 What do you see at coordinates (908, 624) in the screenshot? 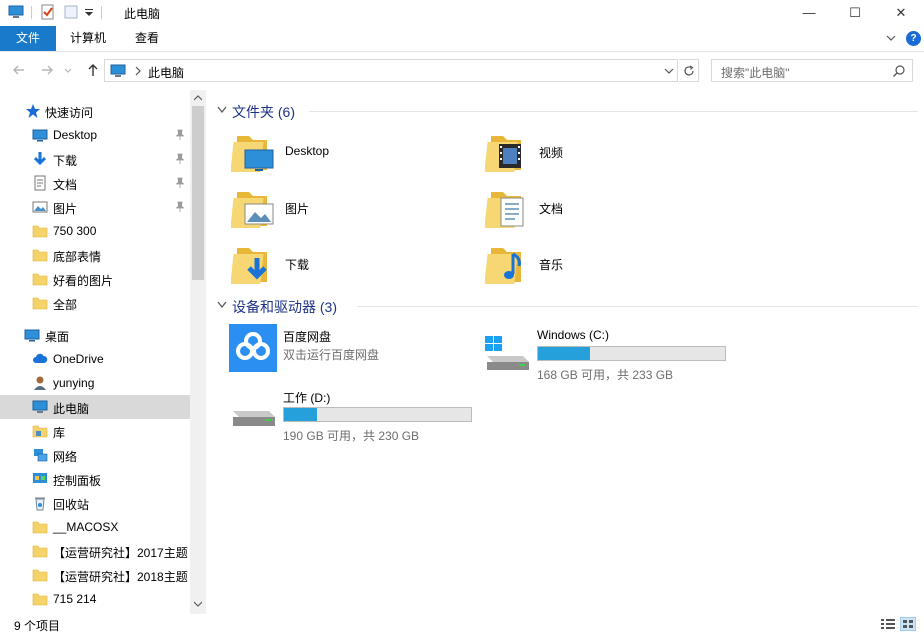
I see `large-icons-view-icon` at bounding box center [908, 624].